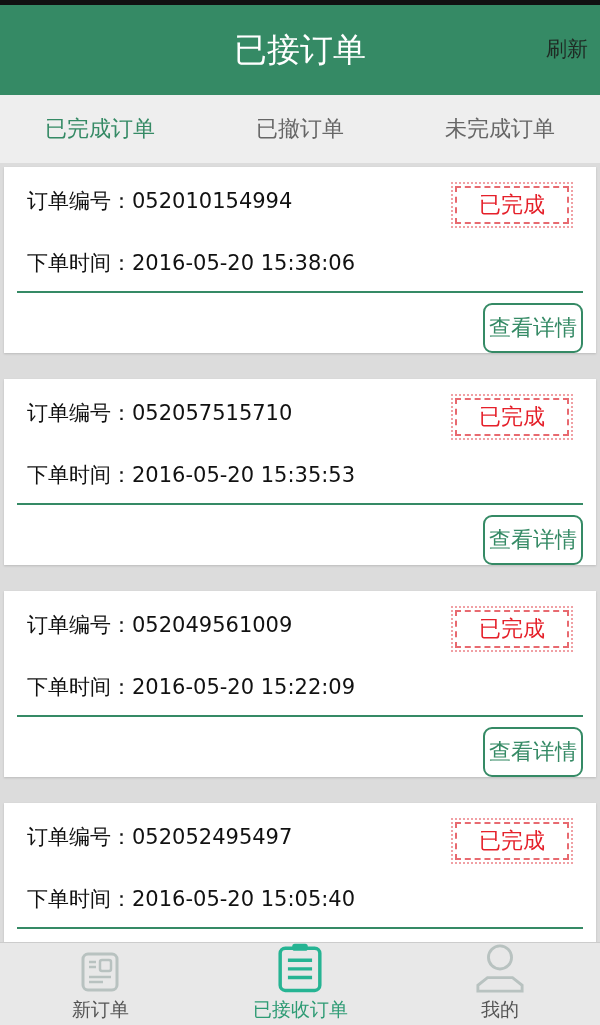 The image size is (600, 1025). Describe the element at coordinates (191, 687) in the screenshot. I see `order-time: 下单时间：2016-05-20 15:22:09` at that location.